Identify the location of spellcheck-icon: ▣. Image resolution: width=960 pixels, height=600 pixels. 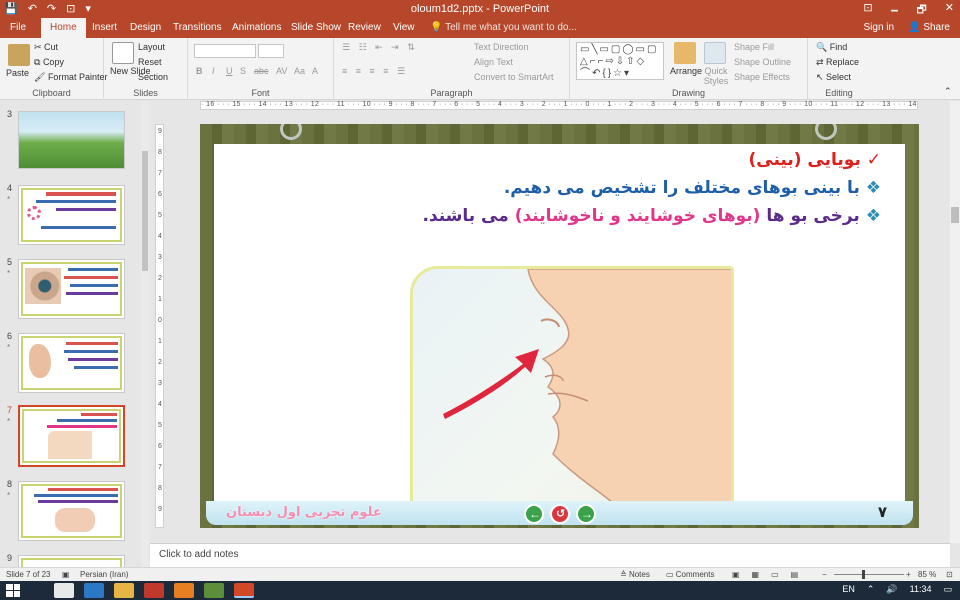
(66, 574).